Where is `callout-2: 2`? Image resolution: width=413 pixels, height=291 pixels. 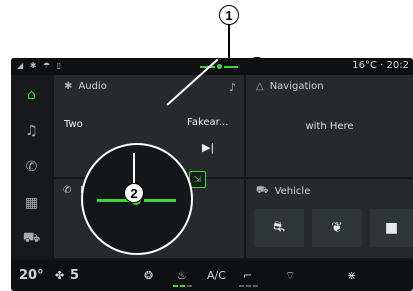
callout-2: 2 is located at coordinates (134, 193).